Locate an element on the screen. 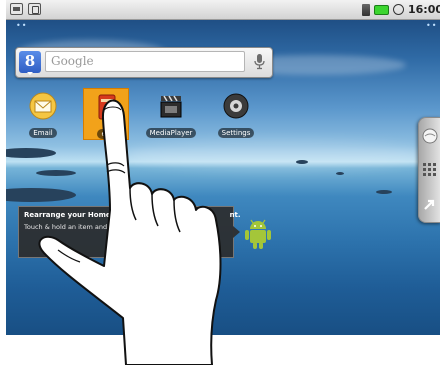 The height and width of the screenshot is (365, 440). settings-icon is located at coordinates (236, 106).